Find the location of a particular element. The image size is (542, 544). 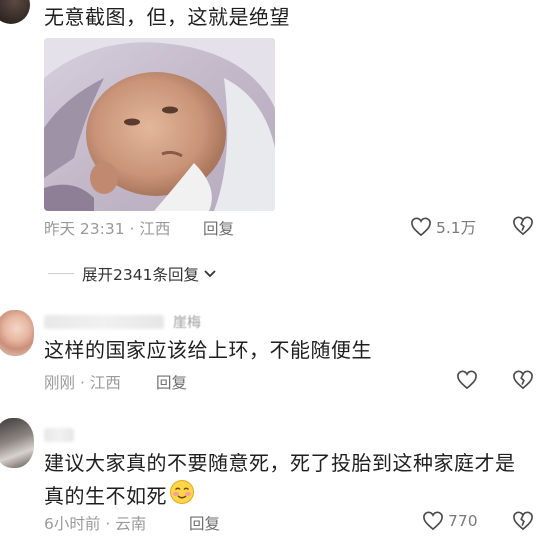

comment-time: 6小时前 is located at coordinates (72, 524).